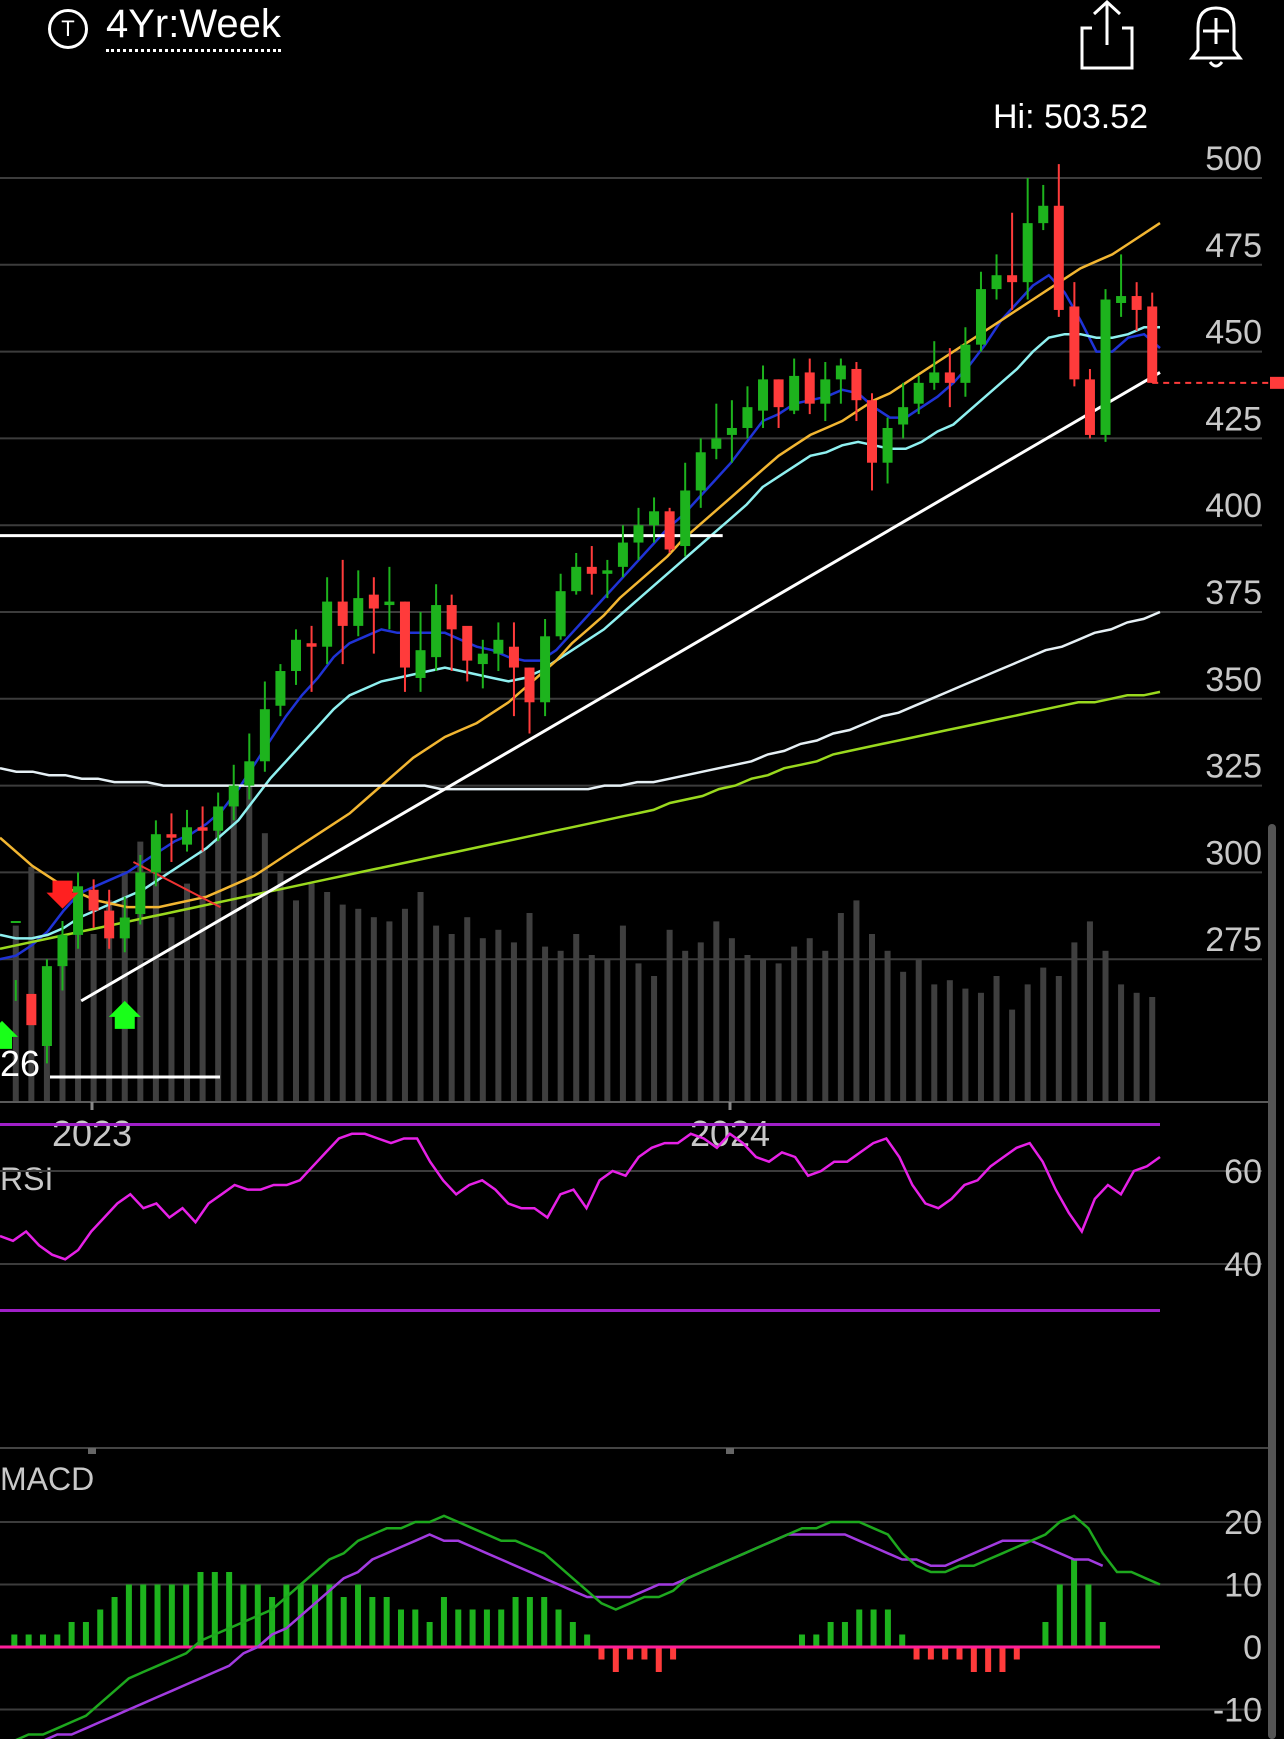 This screenshot has height=1739, width=1284. Describe the element at coordinates (1233, 159) in the screenshot. I see `price-tick-label: 500` at that location.